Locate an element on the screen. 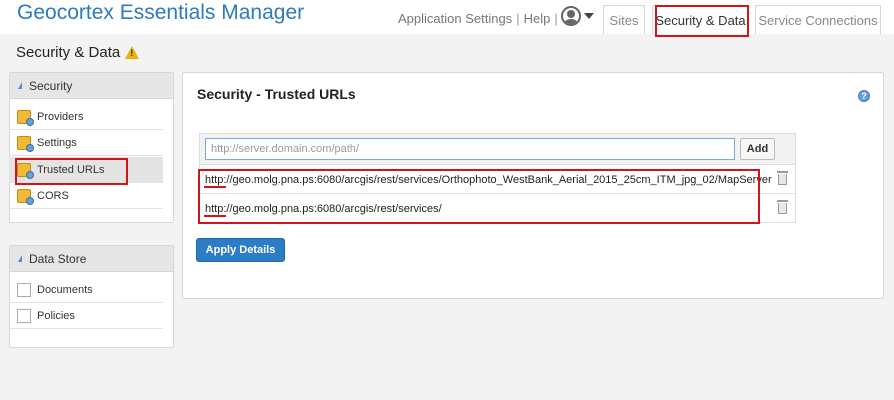 The height and width of the screenshot is (400, 894). app-title: Geocortex Essentials Manager is located at coordinates (160, 13).